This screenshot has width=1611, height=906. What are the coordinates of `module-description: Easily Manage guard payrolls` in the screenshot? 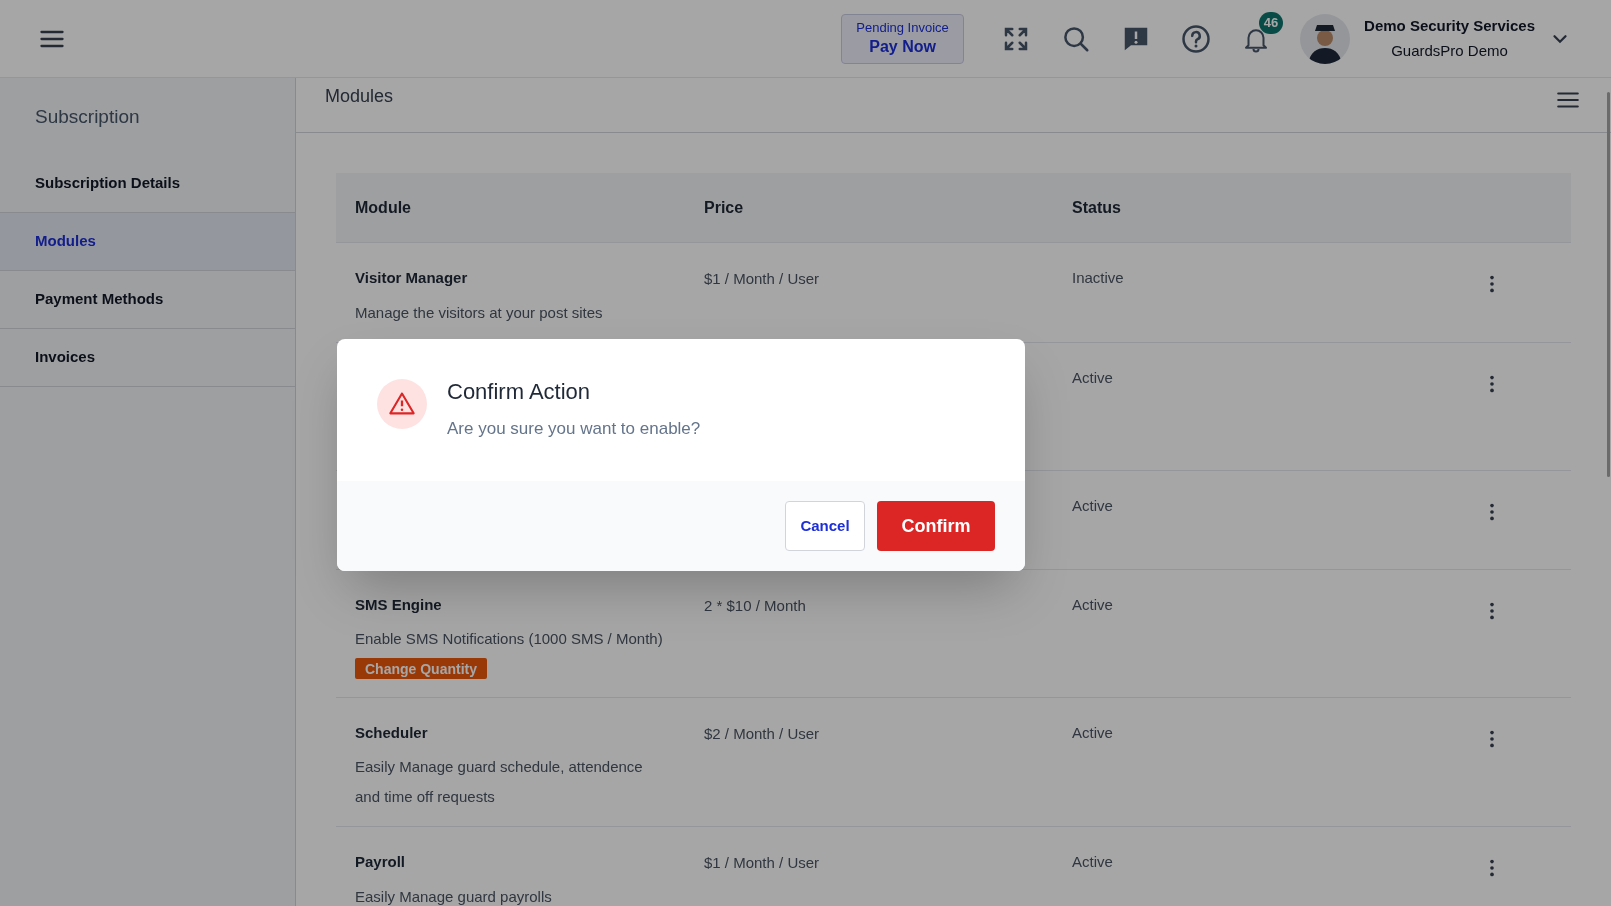 It's located at (453, 896).